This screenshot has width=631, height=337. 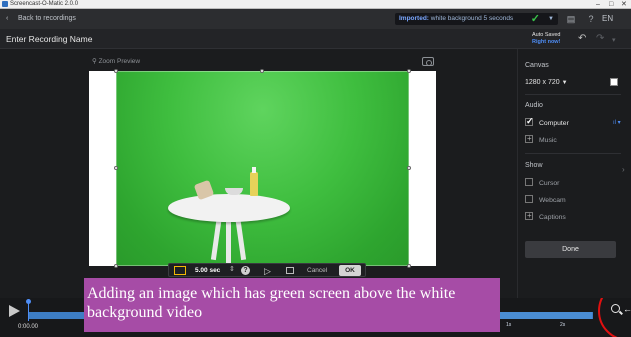 What do you see at coordinates (554, 123) in the screenshot?
I see `audio-computer-label: Computer` at bounding box center [554, 123].